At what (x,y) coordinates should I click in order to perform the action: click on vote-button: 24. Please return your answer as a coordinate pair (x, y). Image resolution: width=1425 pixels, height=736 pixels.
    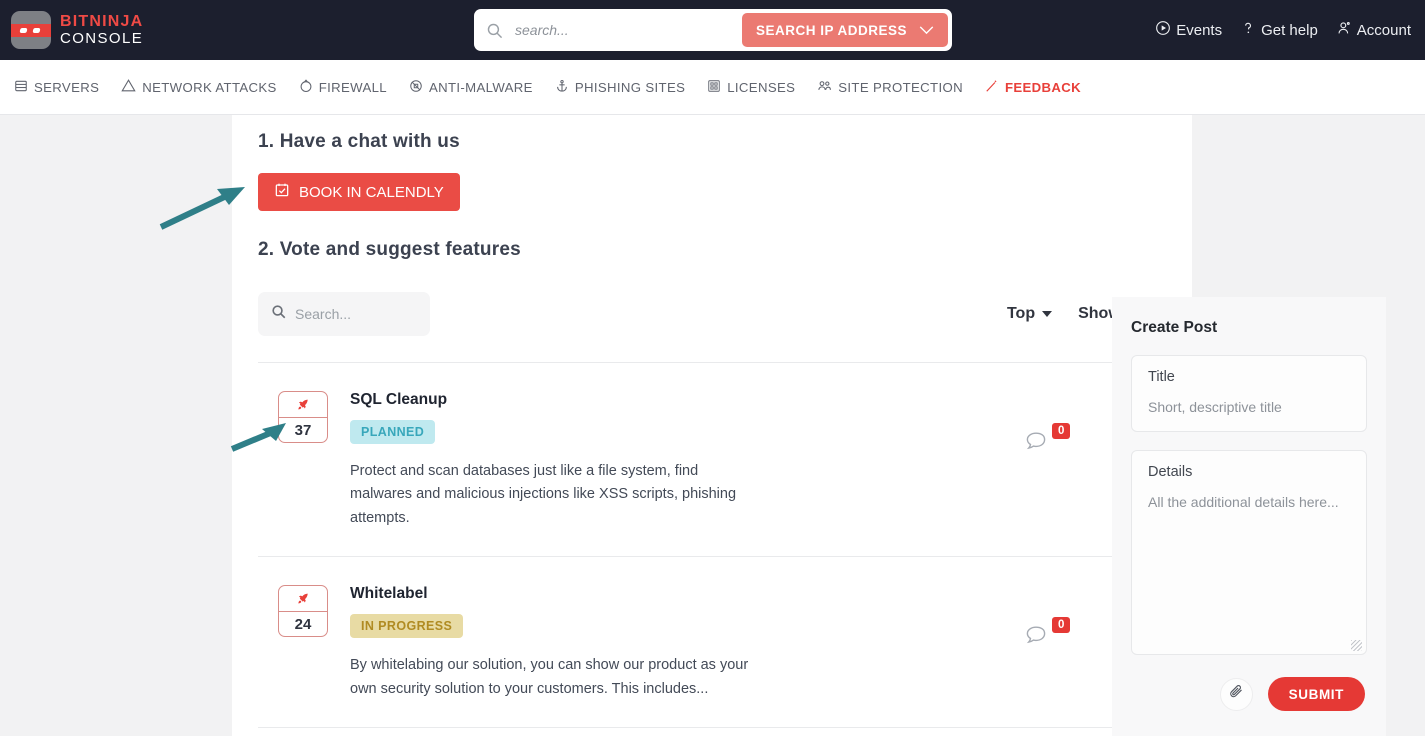
    Looking at the image, I should click on (303, 611).